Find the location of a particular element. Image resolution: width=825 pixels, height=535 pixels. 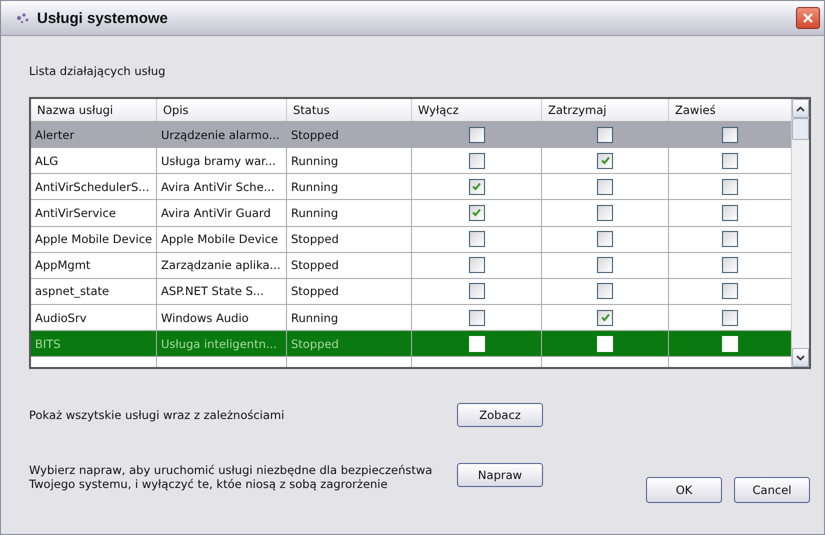

dialog-button: OK is located at coordinates (684, 490).